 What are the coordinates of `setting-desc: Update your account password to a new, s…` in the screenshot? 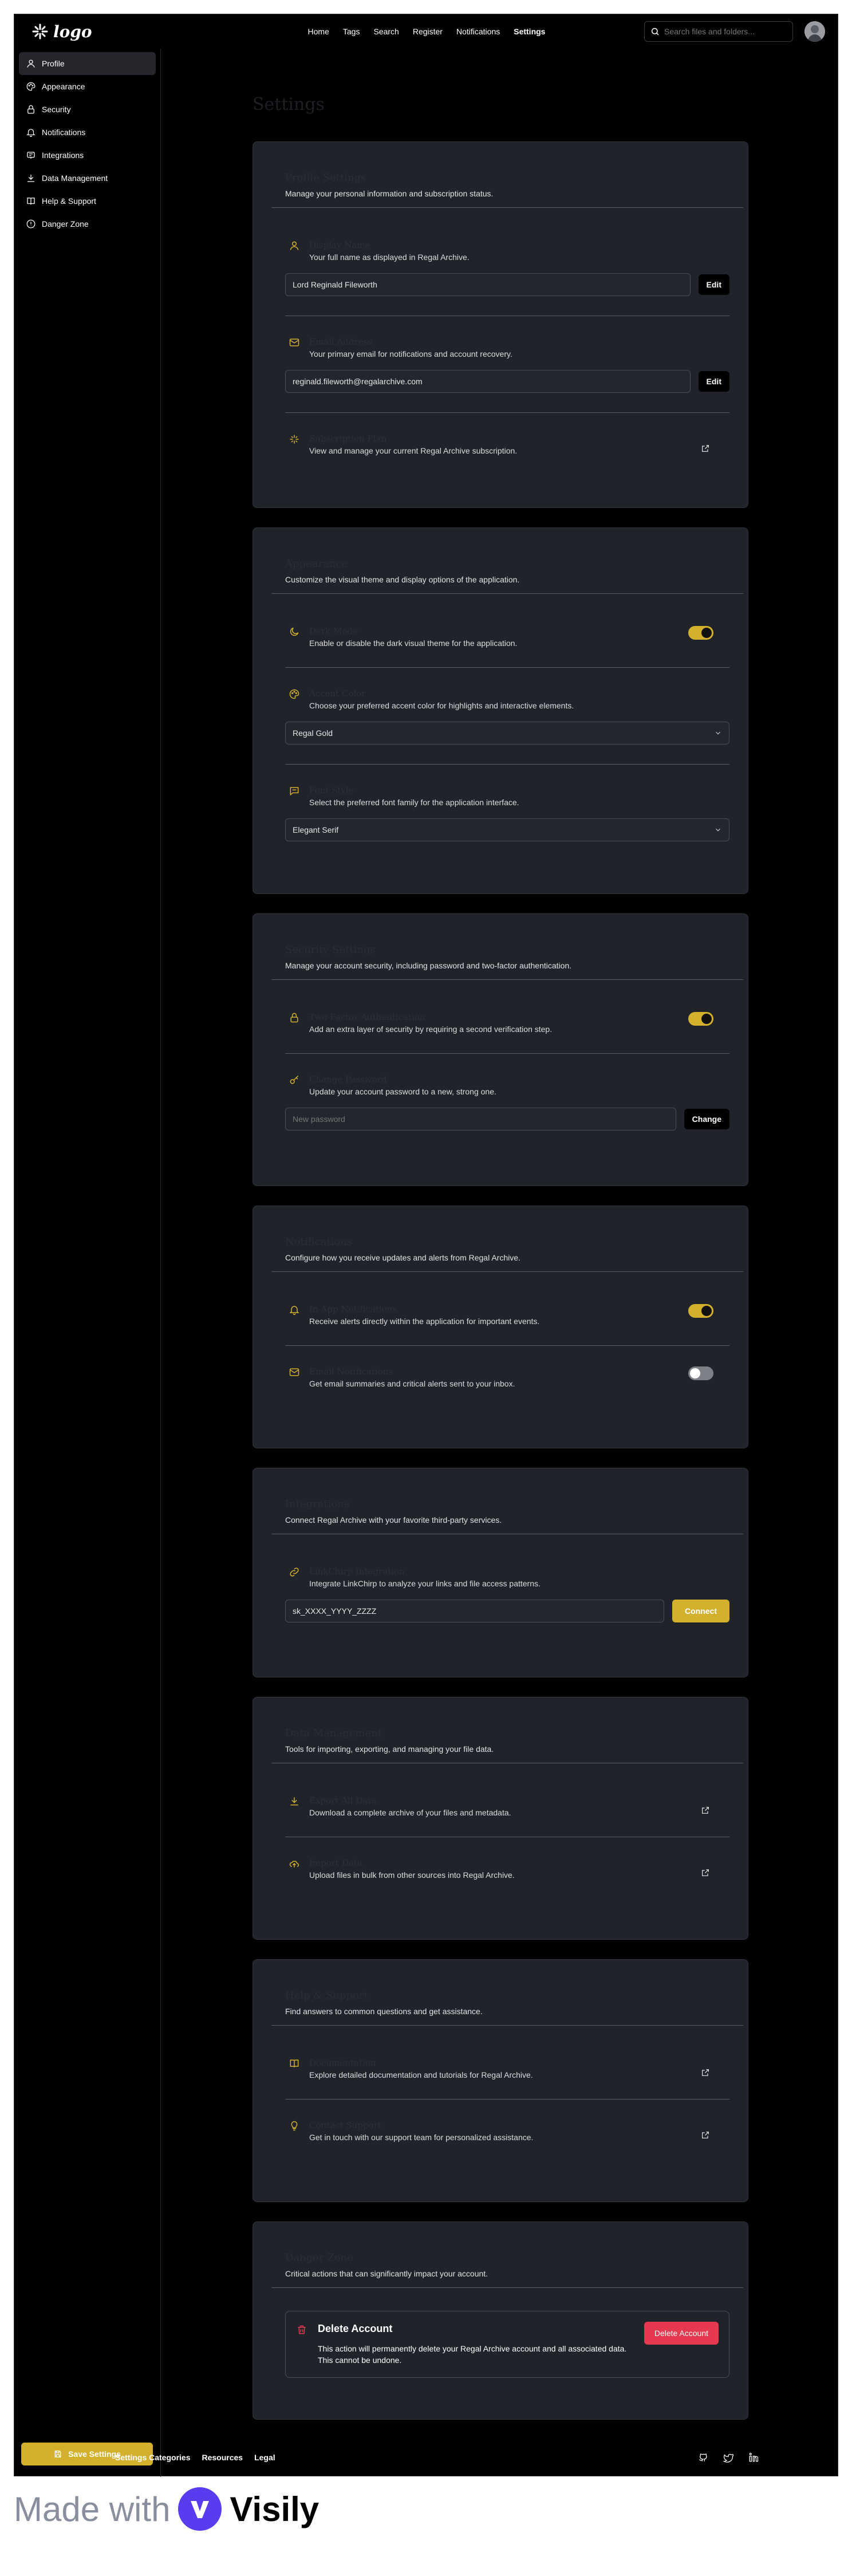 It's located at (402, 1092).